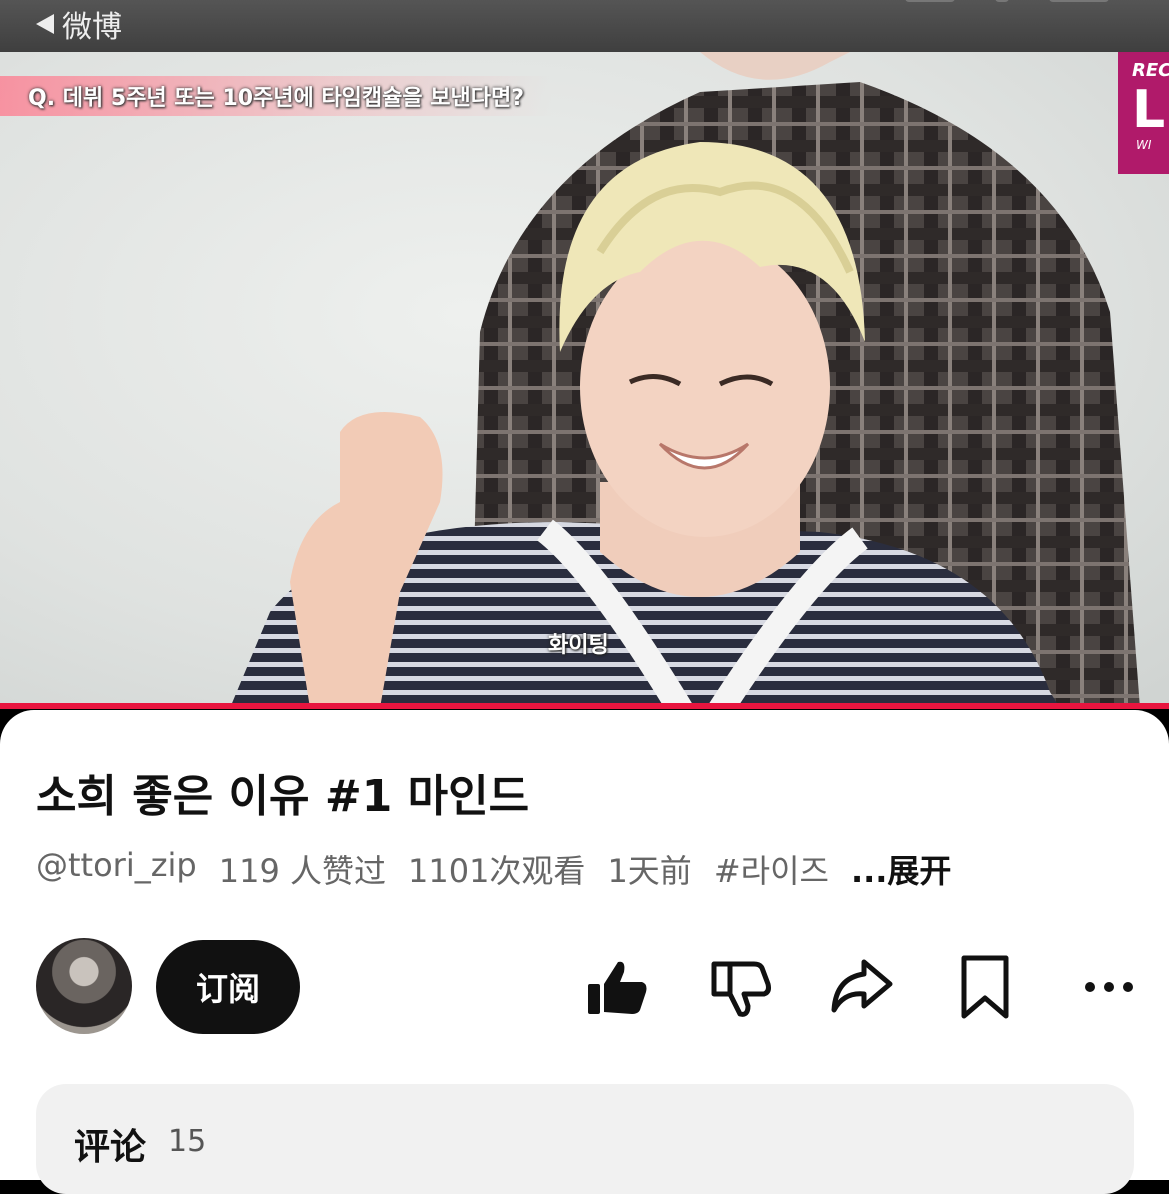 Image resolution: width=1169 pixels, height=1194 pixels. I want to click on post-time: 1天前, so click(649, 871).